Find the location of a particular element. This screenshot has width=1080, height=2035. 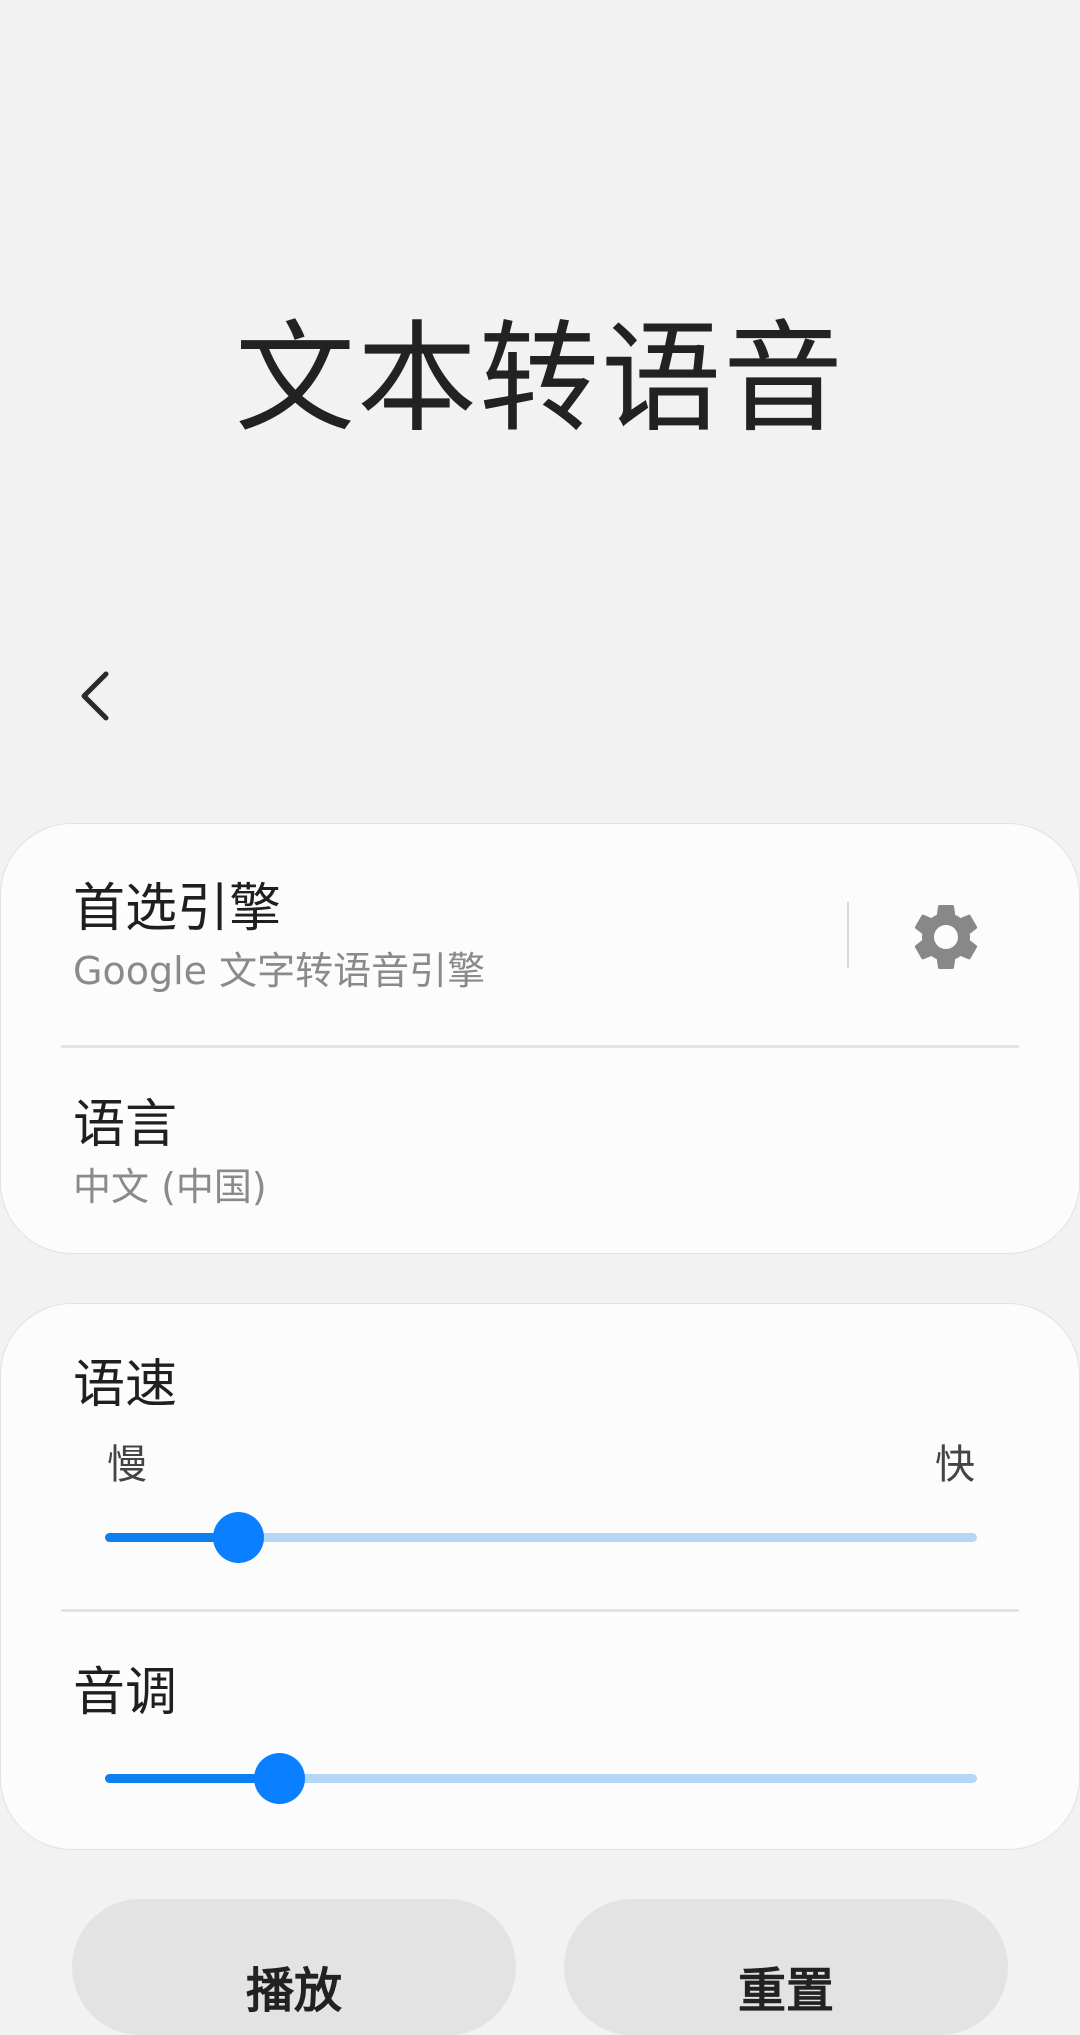

slider-fill is located at coordinates (192, 1778).